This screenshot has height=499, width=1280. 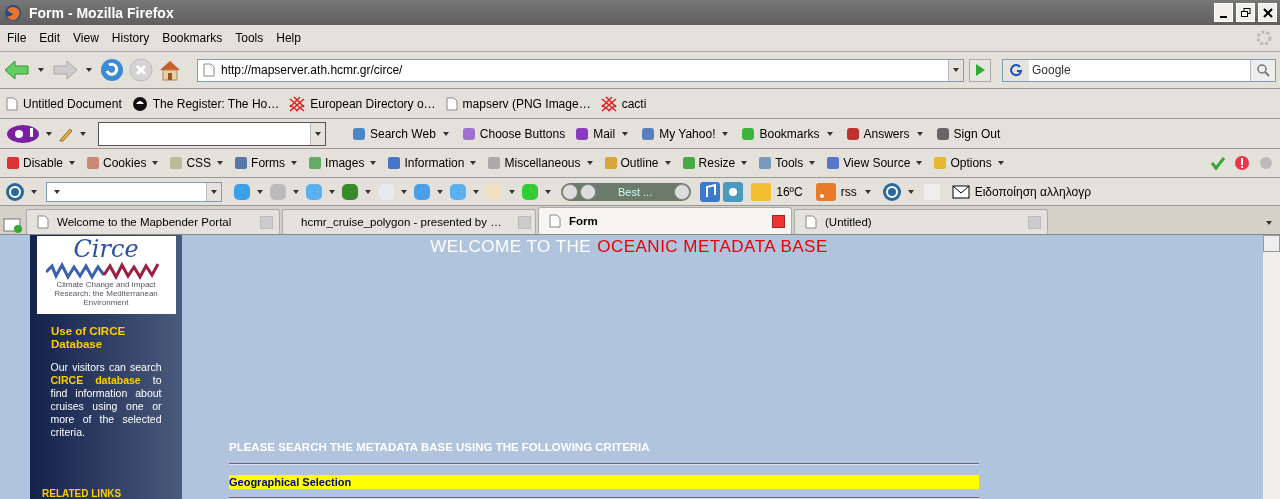 What do you see at coordinates (638, 163) in the screenshot?
I see `toolbar-menu-button: Outline` at bounding box center [638, 163].